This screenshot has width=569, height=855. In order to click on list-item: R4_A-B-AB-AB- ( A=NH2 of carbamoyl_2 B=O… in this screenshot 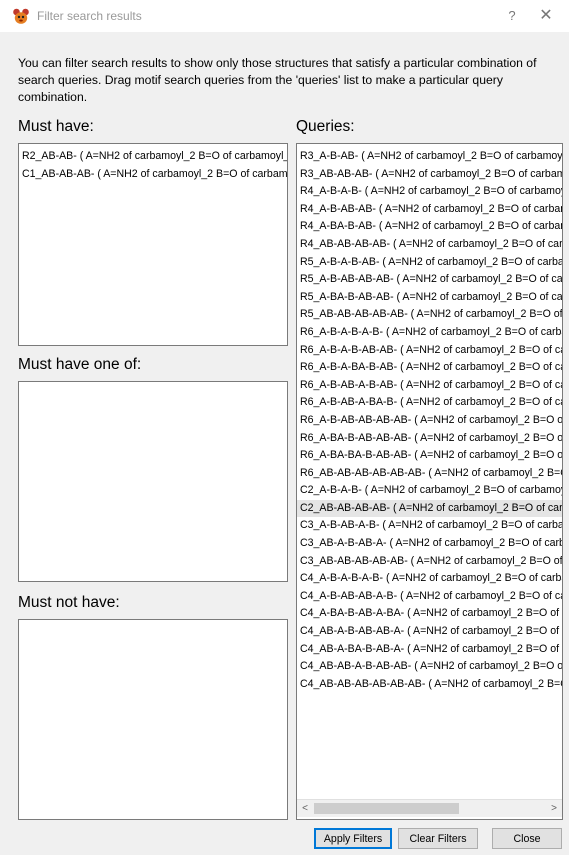, I will do `click(429, 210)`.